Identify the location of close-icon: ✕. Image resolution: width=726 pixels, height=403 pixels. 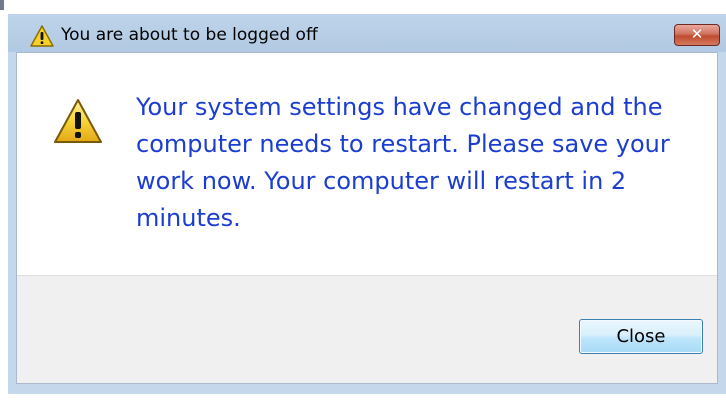
(697, 35).